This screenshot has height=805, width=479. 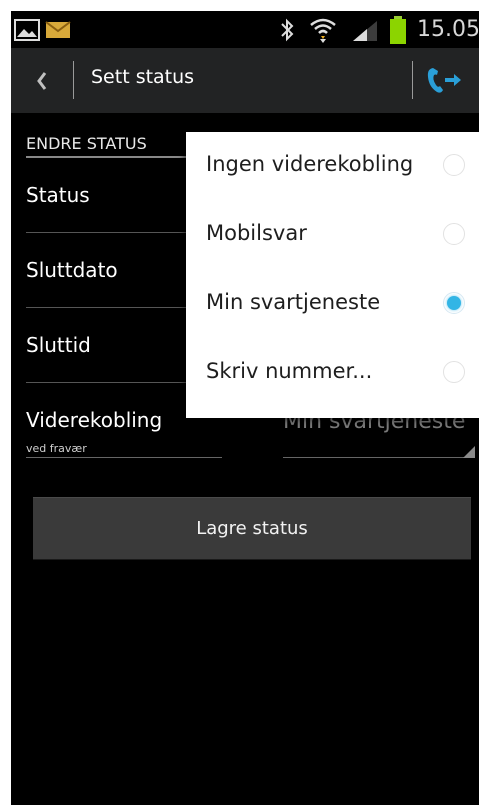 What do you see at coordinates (448, 29) in the screenshot?
I see `clock: 15.05` at bounding box center [448, 29].